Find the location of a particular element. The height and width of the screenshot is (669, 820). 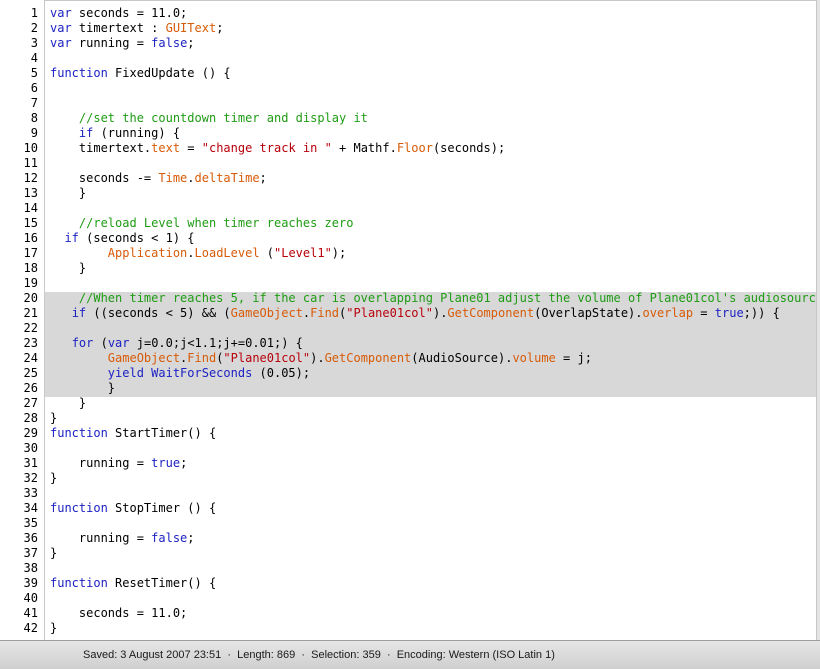

line-number: 21 is located at coordinates (30, 313).